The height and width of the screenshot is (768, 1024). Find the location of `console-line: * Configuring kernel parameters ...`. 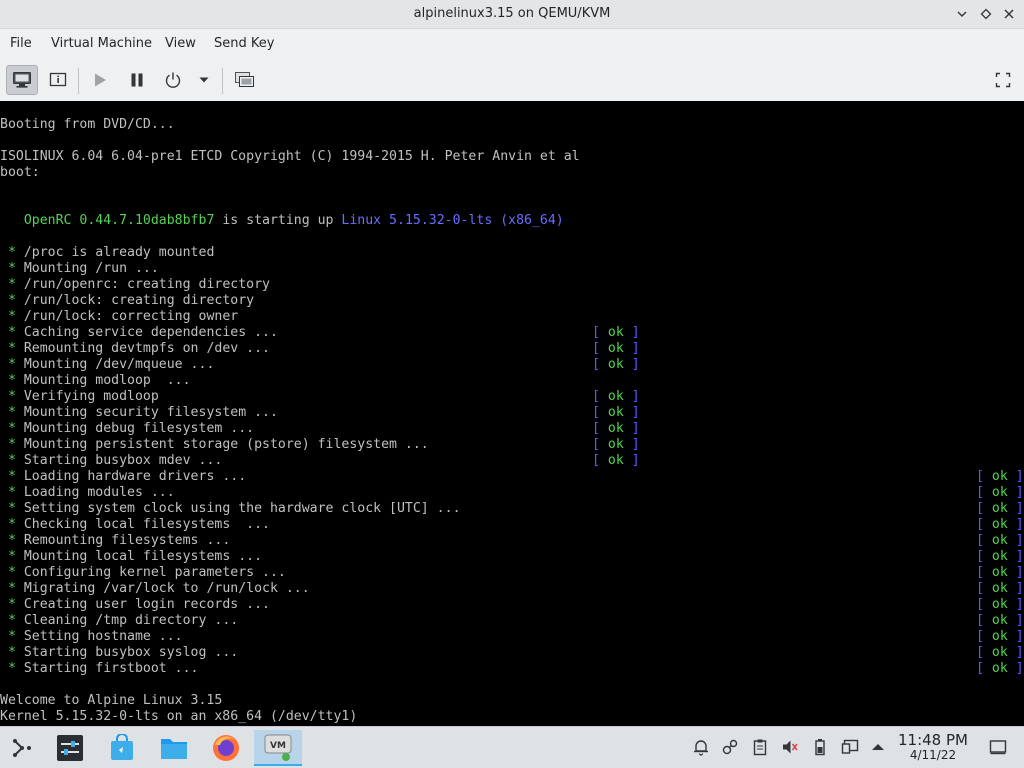

console-line: * Configuring kernel parameters ... is located at coordinates (143, 573).